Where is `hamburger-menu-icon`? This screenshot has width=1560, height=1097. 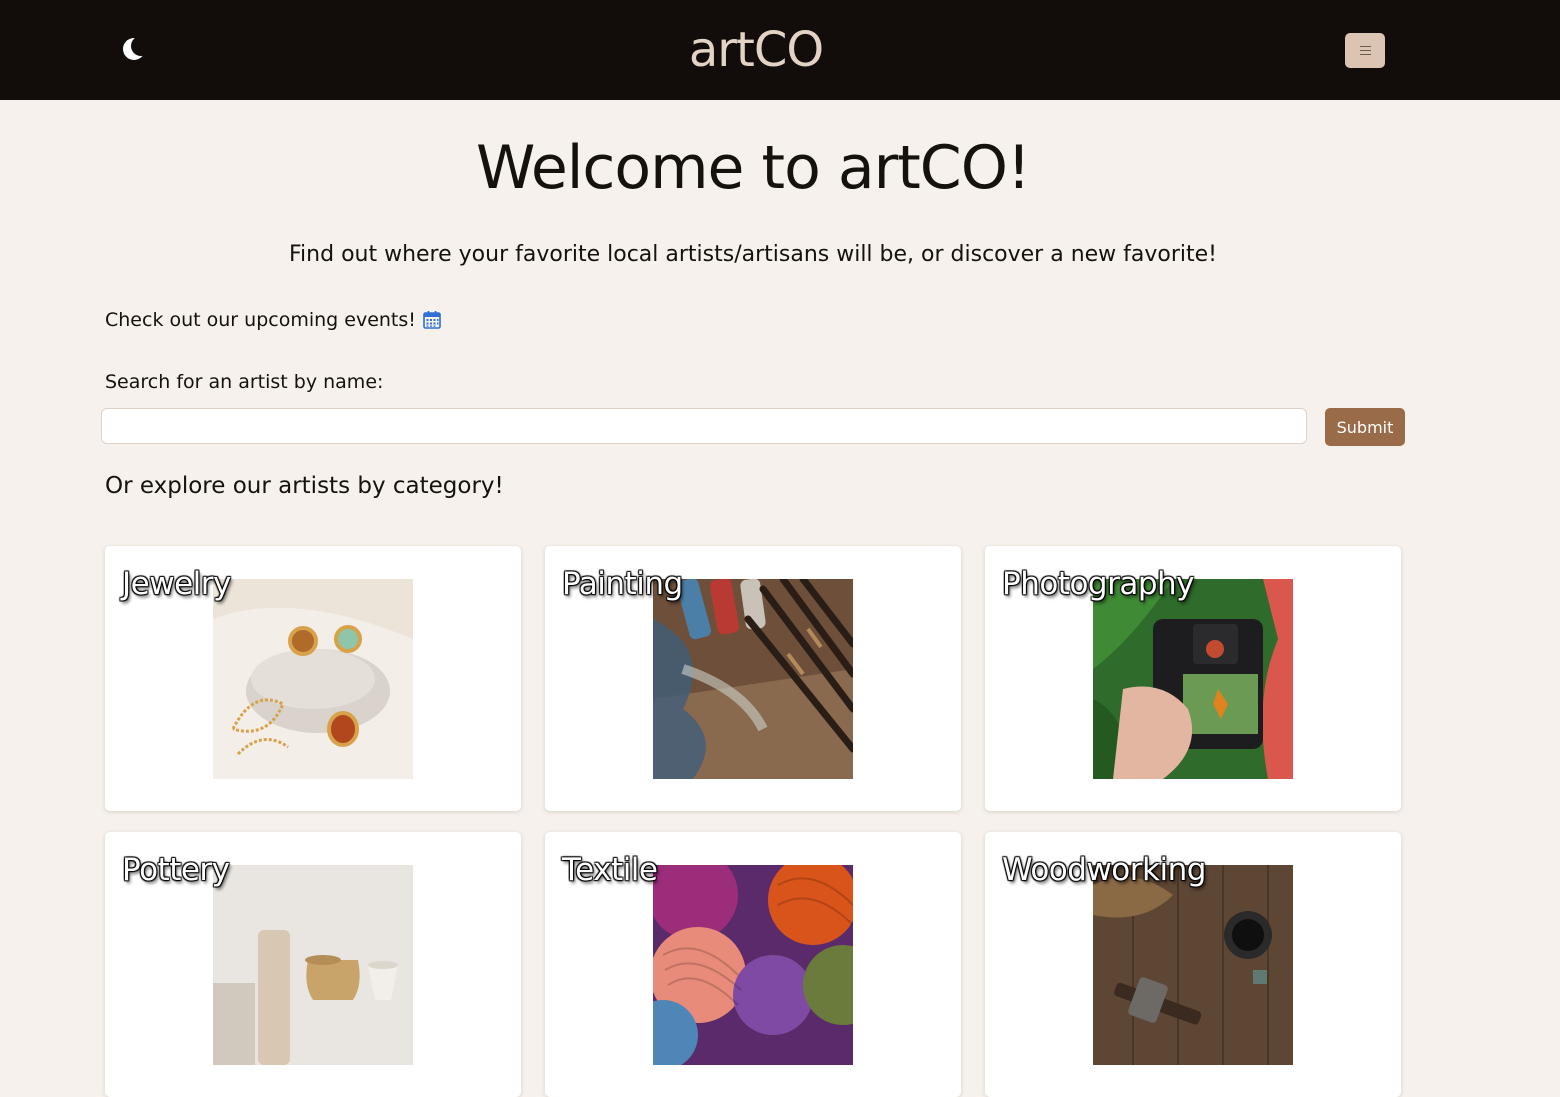
hamburger-menu-icon is located at coordinates (1365, 50).